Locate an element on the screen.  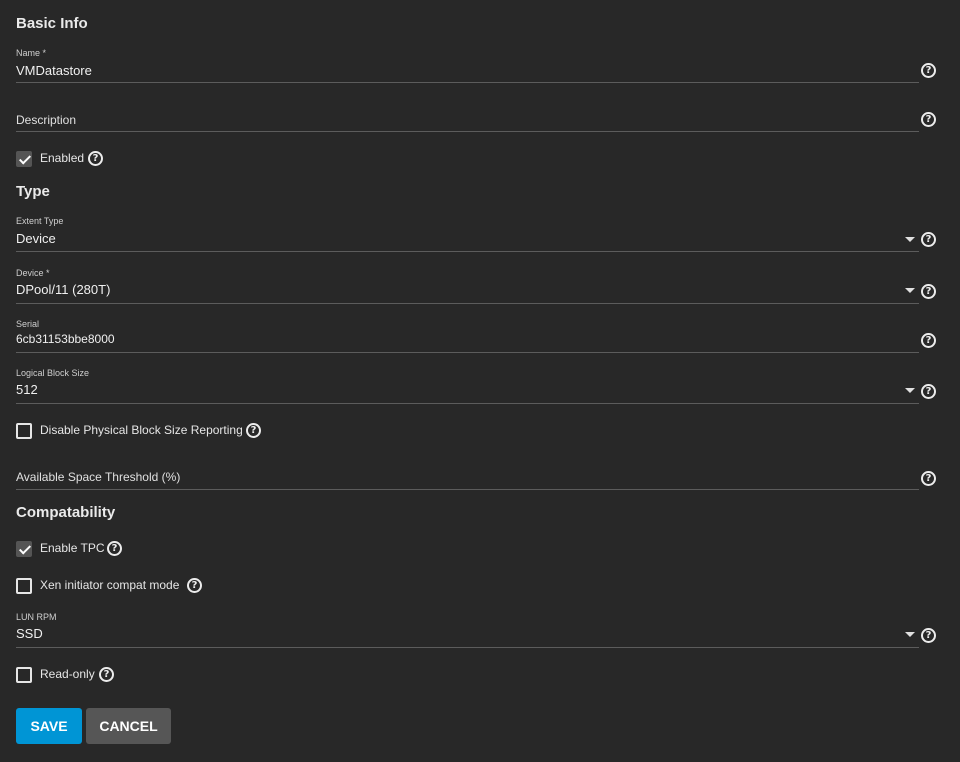
read-only-label: Read-only is located at coordinates (67, 674).